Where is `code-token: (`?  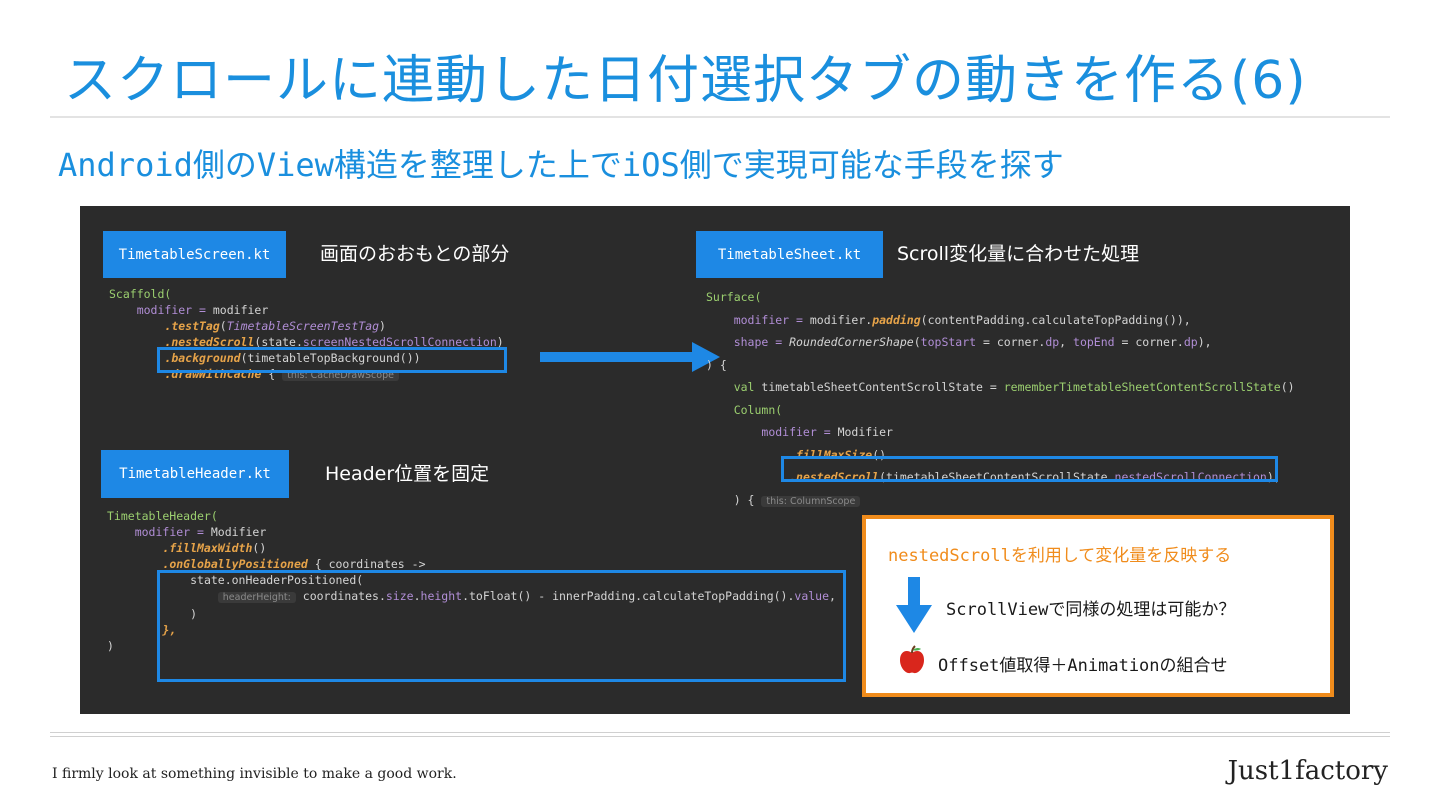 code-token: ( is located at coordinates (917, 342).